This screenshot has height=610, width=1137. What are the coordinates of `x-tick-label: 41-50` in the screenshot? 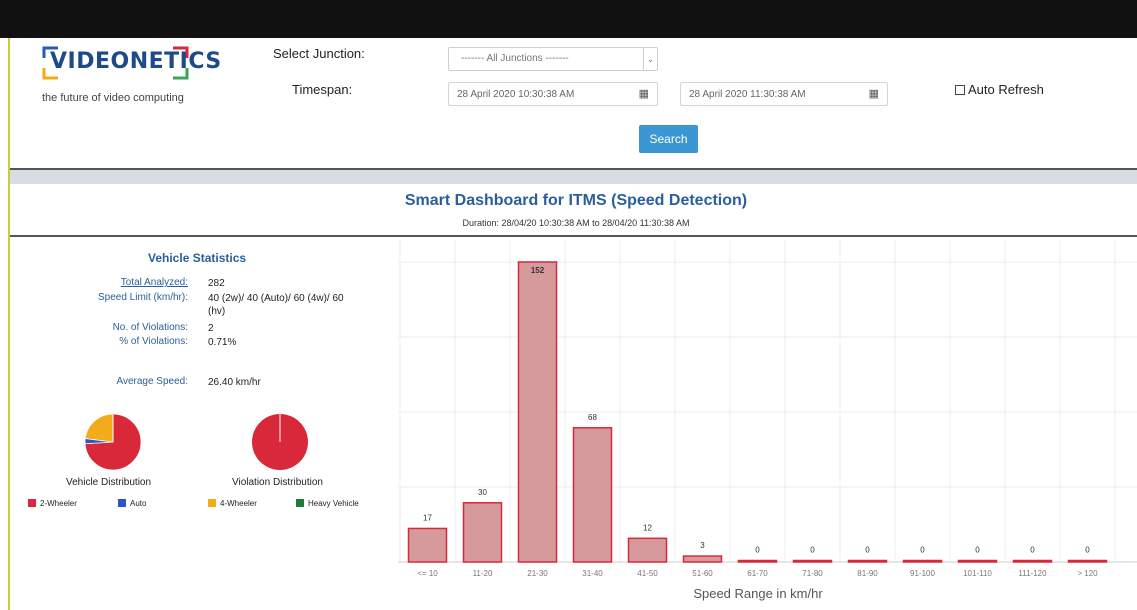 It's located at (647, 573).